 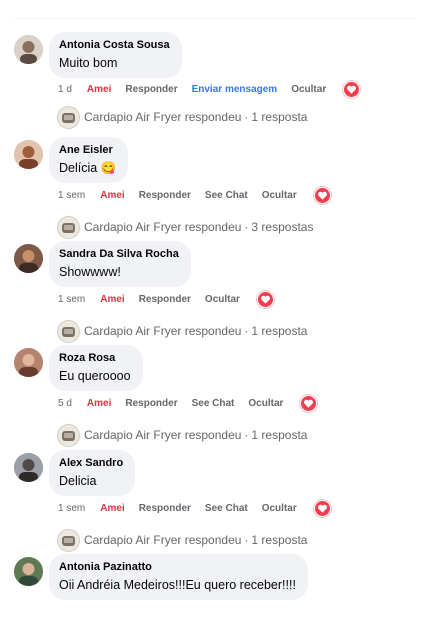 I want to click on comment-text: Eu queroooo, so click(x=95, y=376).